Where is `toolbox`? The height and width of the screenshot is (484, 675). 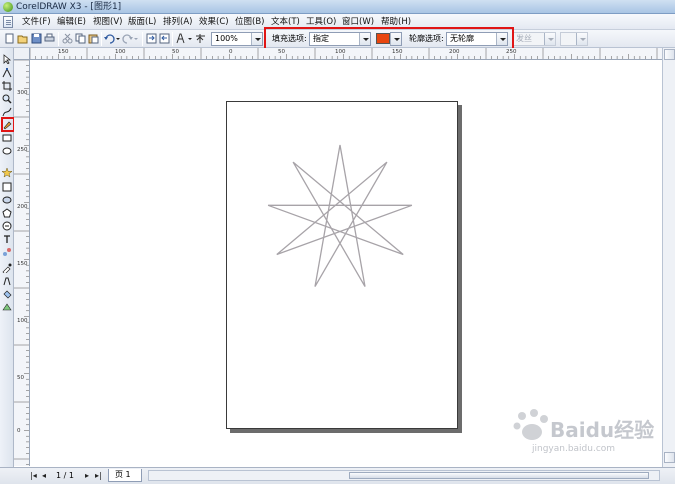 toolbox is located at coordinates (7, 258).